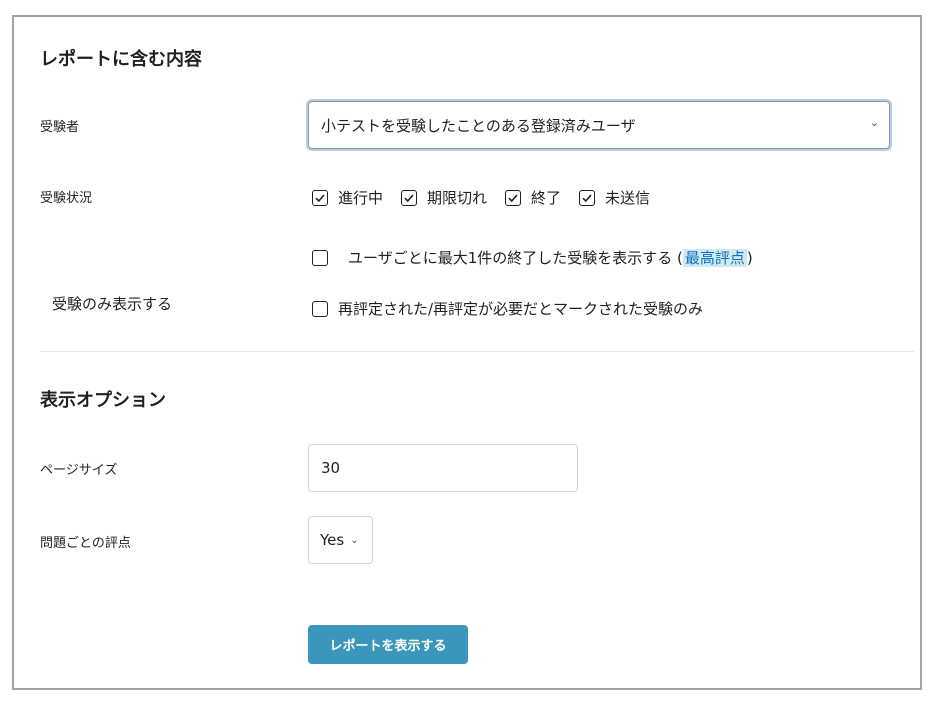  Describe the element at coordinates (85, 543) in the screenshot. I see `marks-per-question-label: 問題ごとの評点` at that location.